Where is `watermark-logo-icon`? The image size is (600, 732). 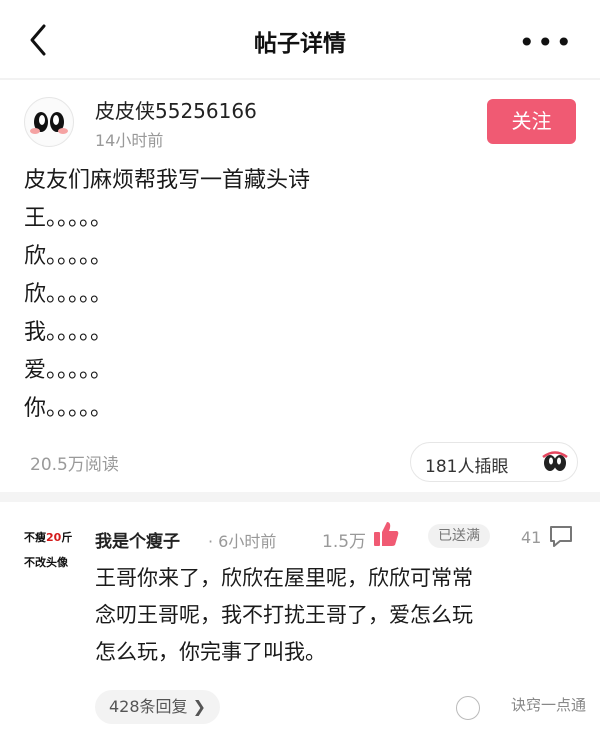
watermark-logo-icon is located at coordinates (468, 708).